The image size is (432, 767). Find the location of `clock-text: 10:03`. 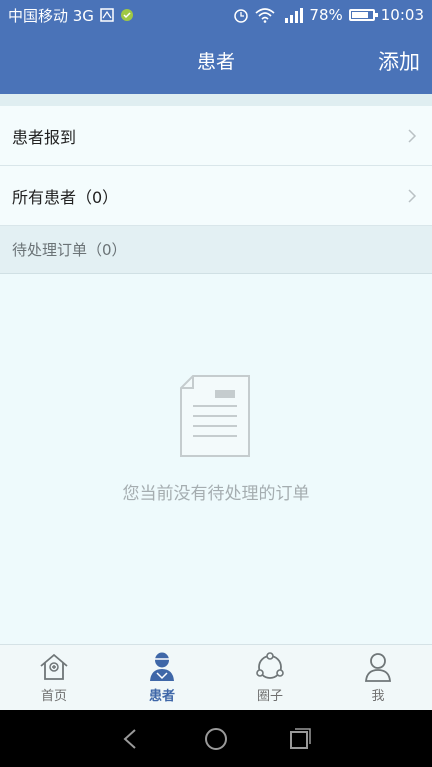

clock-text: 10:03 is located at coordinates (402, 15).